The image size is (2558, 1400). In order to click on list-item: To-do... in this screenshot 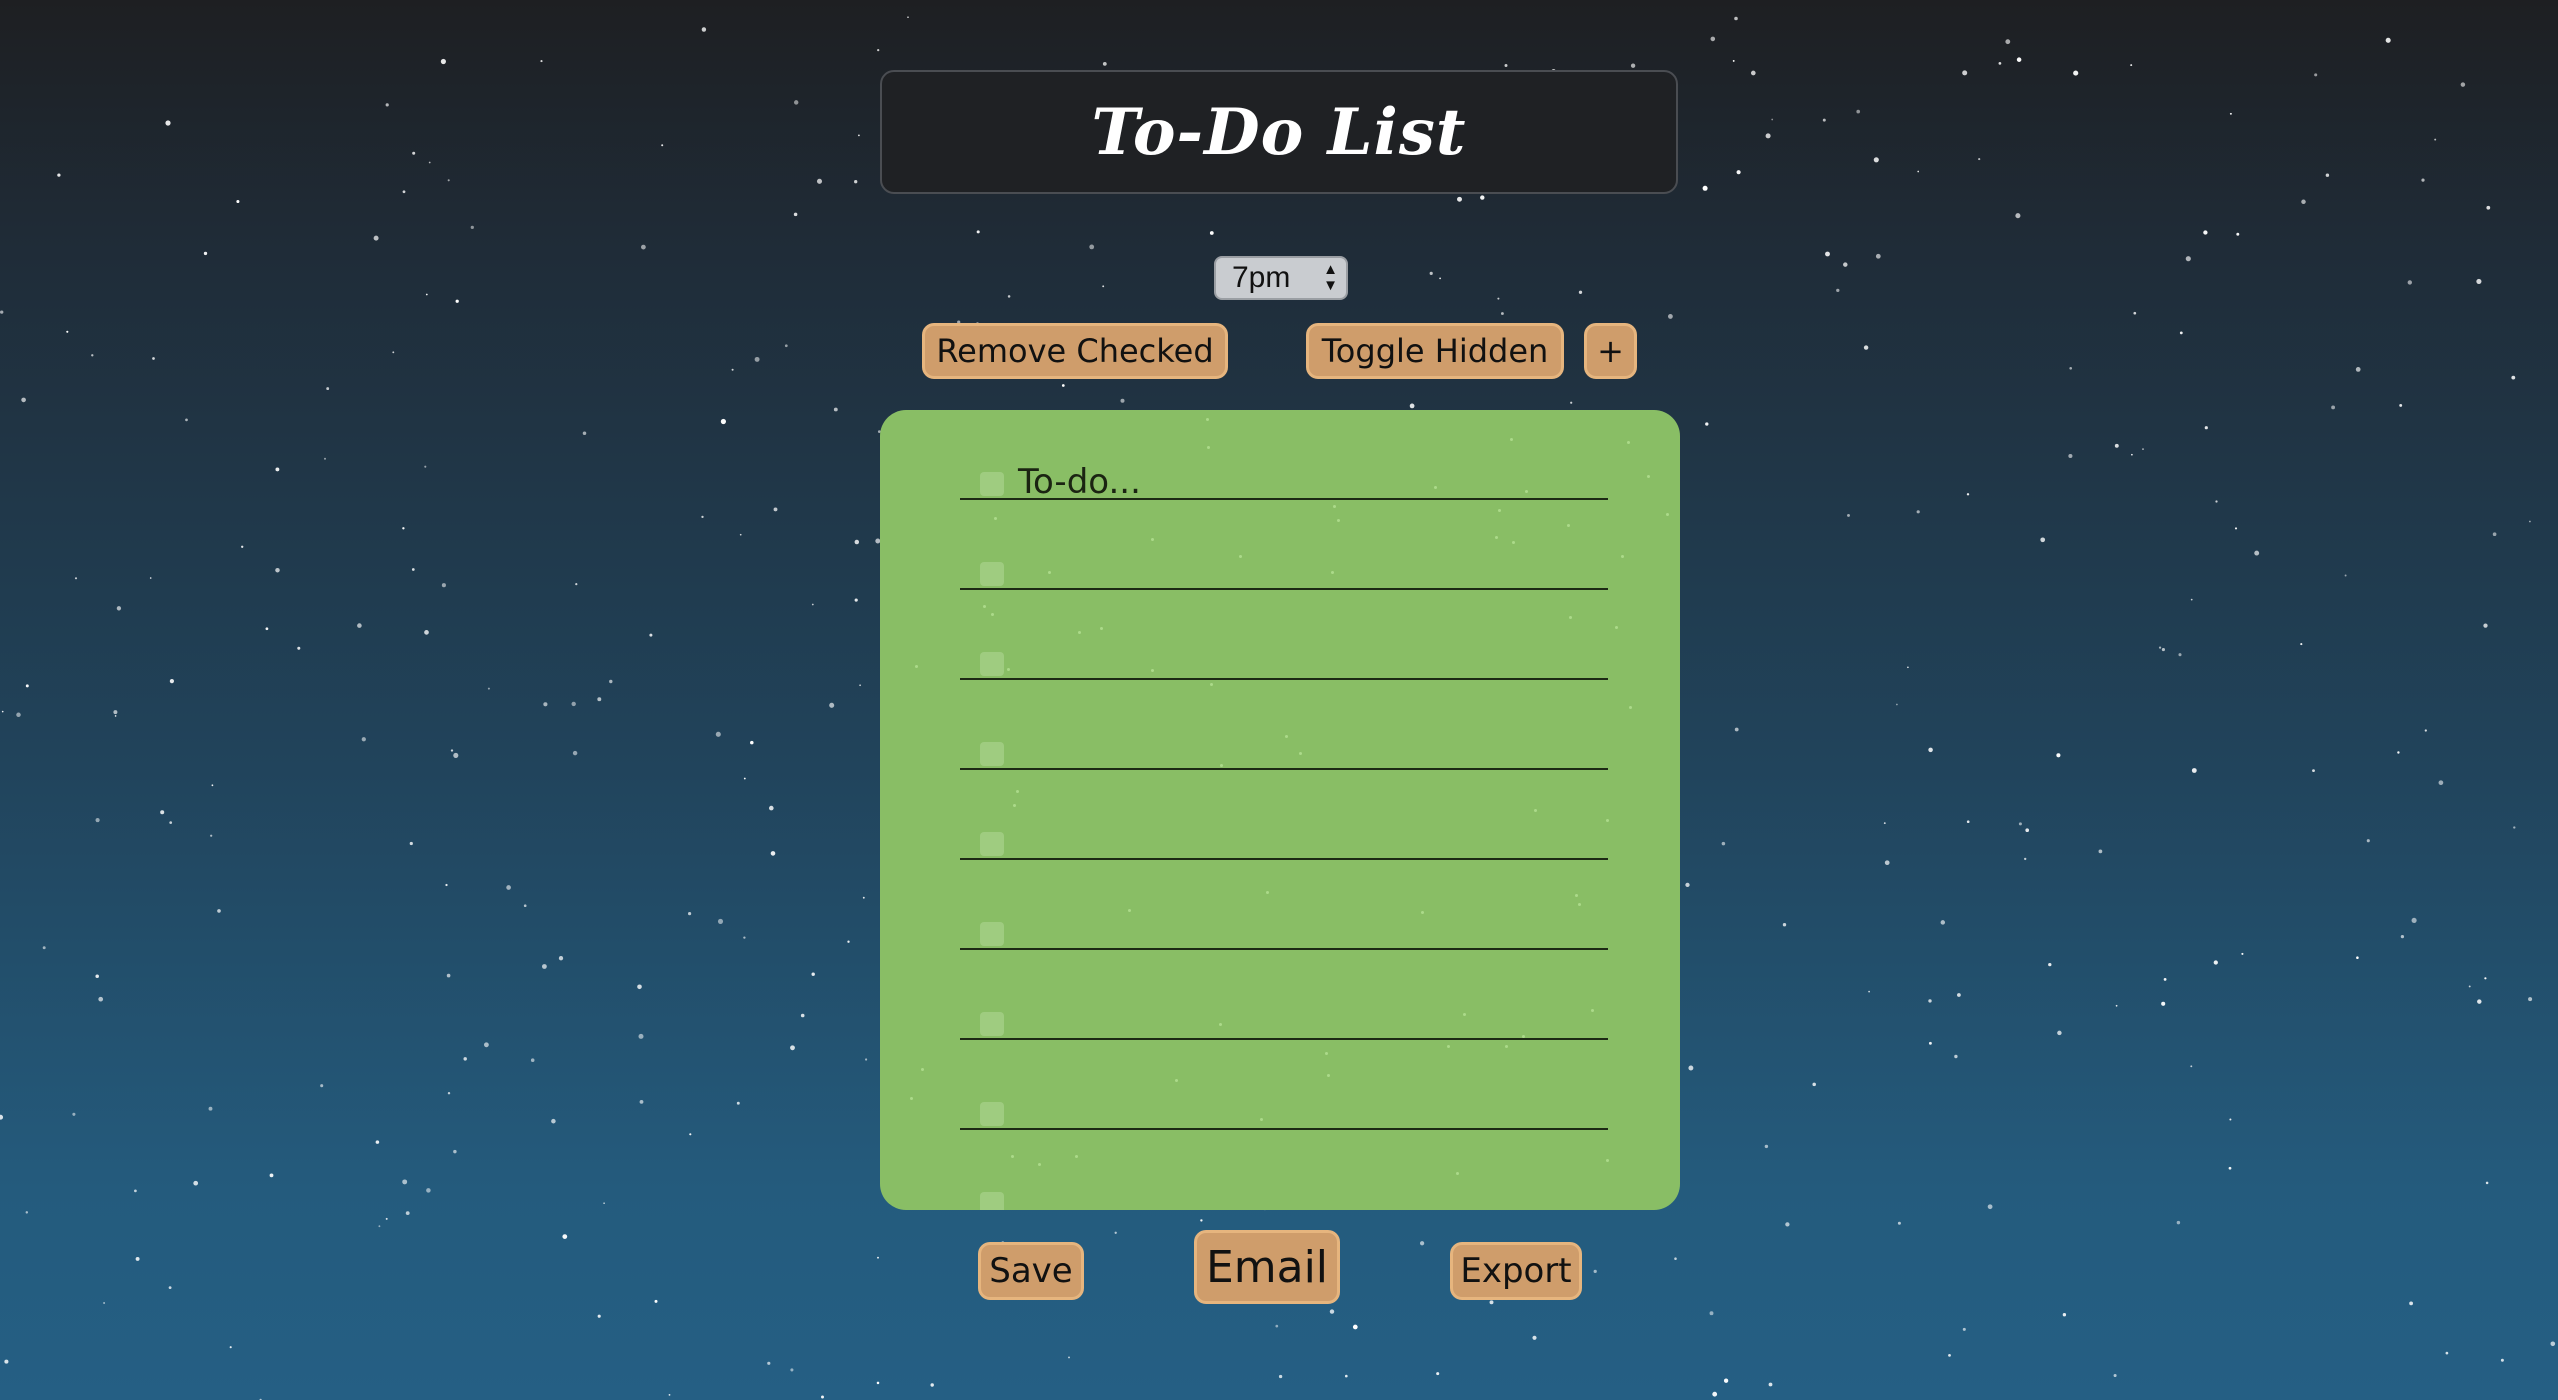, I will do `click(1284, 456)`.